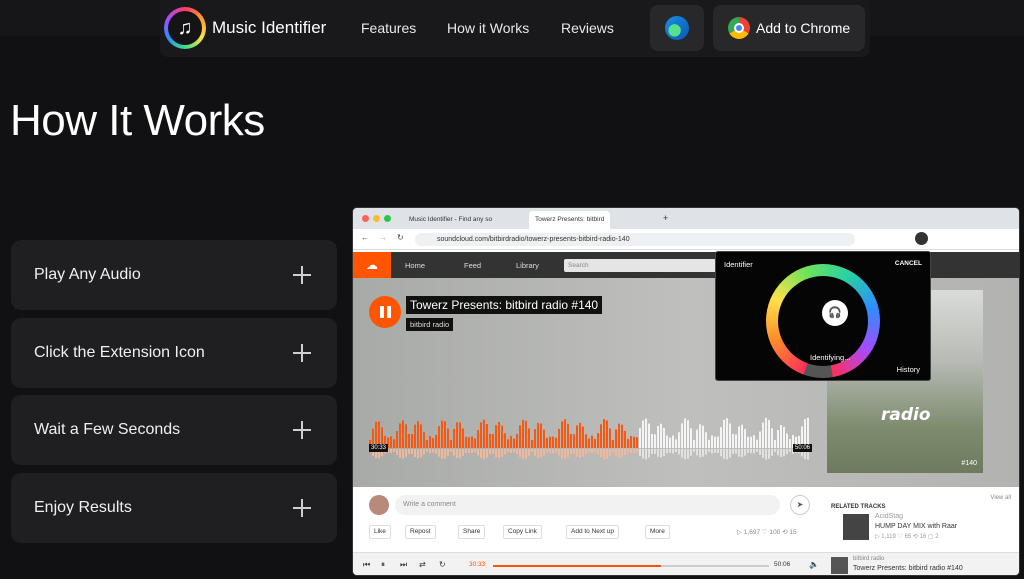  What do you see at coordinates (738, 264) in the screenshot?
I see `popup-brand: Identifier` at bounding box center [738, 264].